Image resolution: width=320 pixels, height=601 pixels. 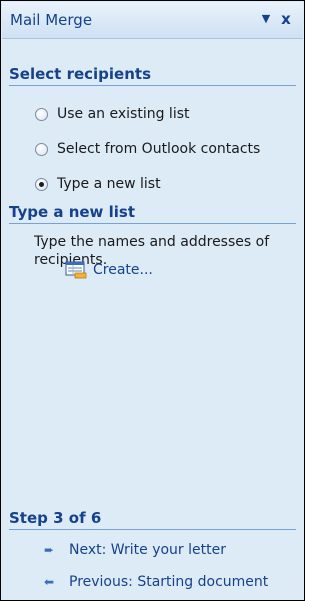 I want to click on next-step-label: Next: Write your letter, so click(x=147, y=550).